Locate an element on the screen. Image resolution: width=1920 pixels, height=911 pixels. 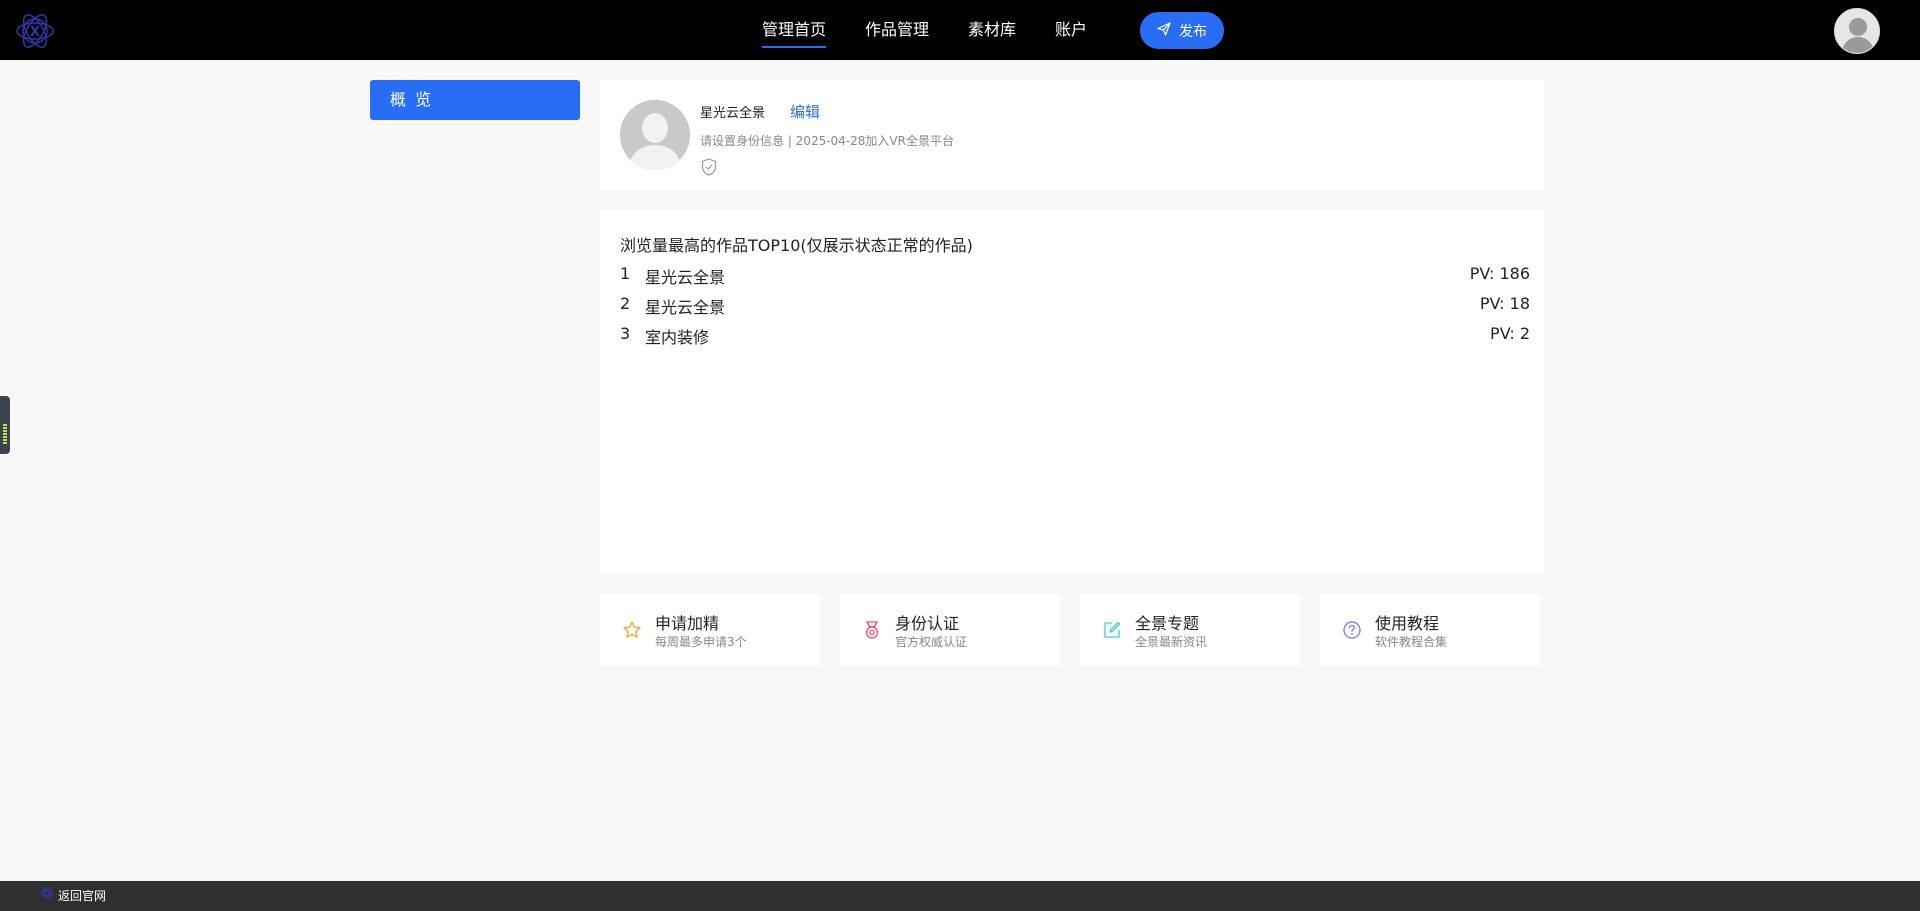
top-navbar: X 管理首页 作品管理 素材库 账户 发布 is located at coordinates (960, 30).